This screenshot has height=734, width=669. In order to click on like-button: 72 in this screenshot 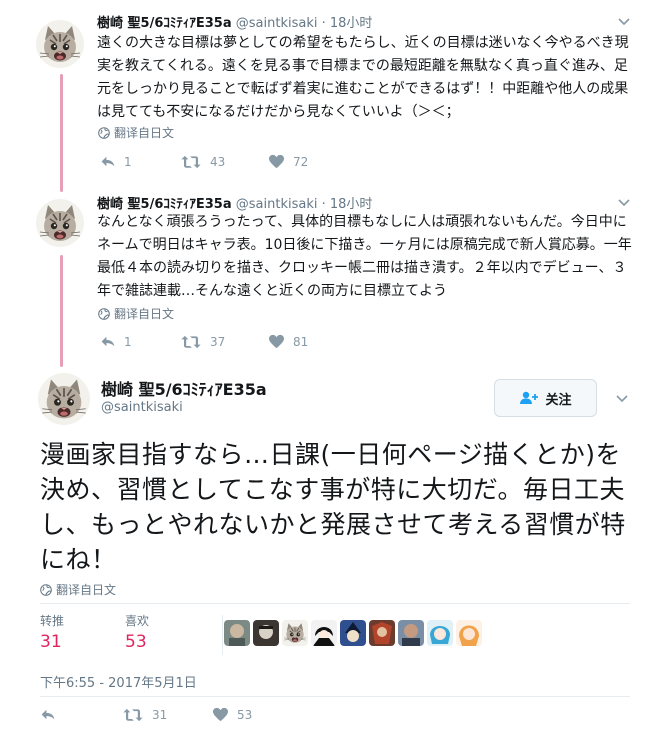, I will do `click(288, 161)`.